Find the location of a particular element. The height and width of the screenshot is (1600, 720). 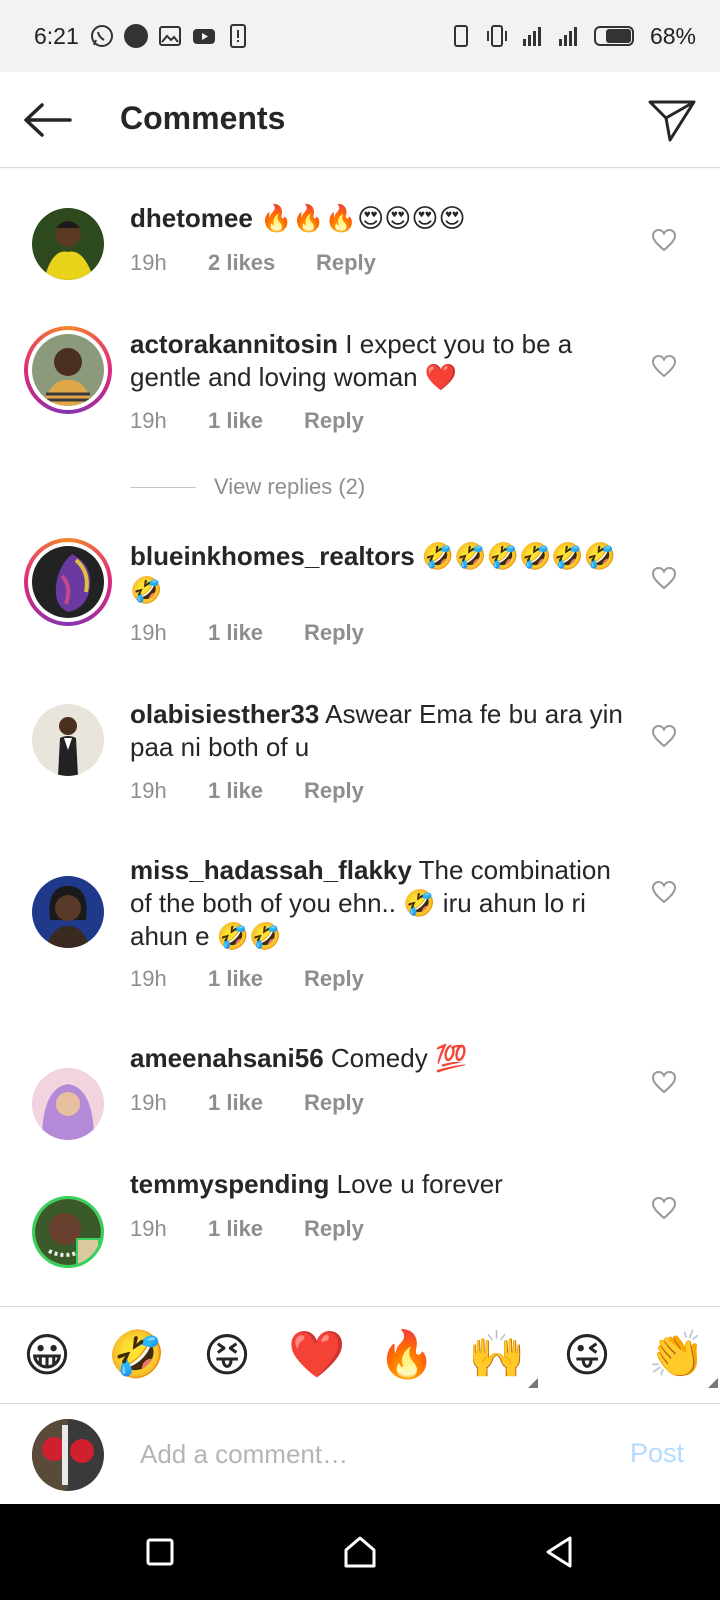

my-avatar is located at coordinates (68, 1455).